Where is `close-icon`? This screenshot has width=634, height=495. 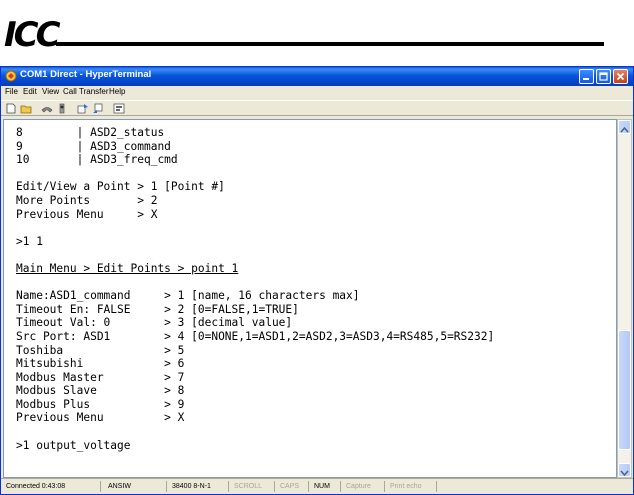
close-icon is located at coordinates (620, 76).